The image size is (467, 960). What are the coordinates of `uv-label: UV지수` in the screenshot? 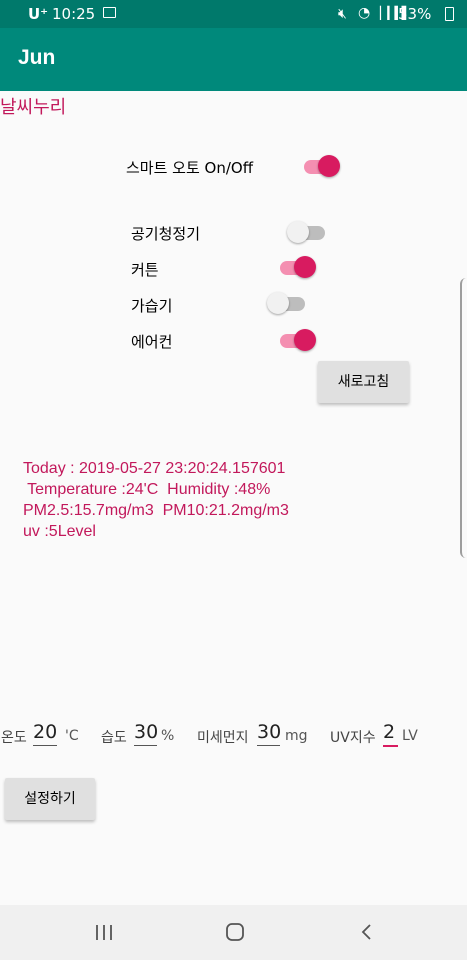 It's located at (353, 738).